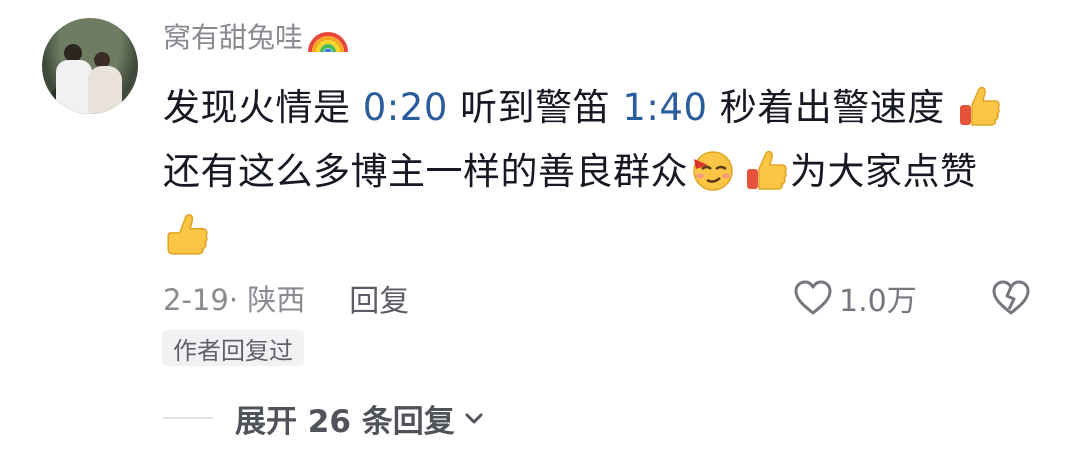 The width and height of the screenshot is (1080, 459). Describe the element at coordinates (603, 108) in the screenshot. I see `comment-line-1: 发现火情是 0:20 听到警笛 1:40 秒着出警速度` at that location.